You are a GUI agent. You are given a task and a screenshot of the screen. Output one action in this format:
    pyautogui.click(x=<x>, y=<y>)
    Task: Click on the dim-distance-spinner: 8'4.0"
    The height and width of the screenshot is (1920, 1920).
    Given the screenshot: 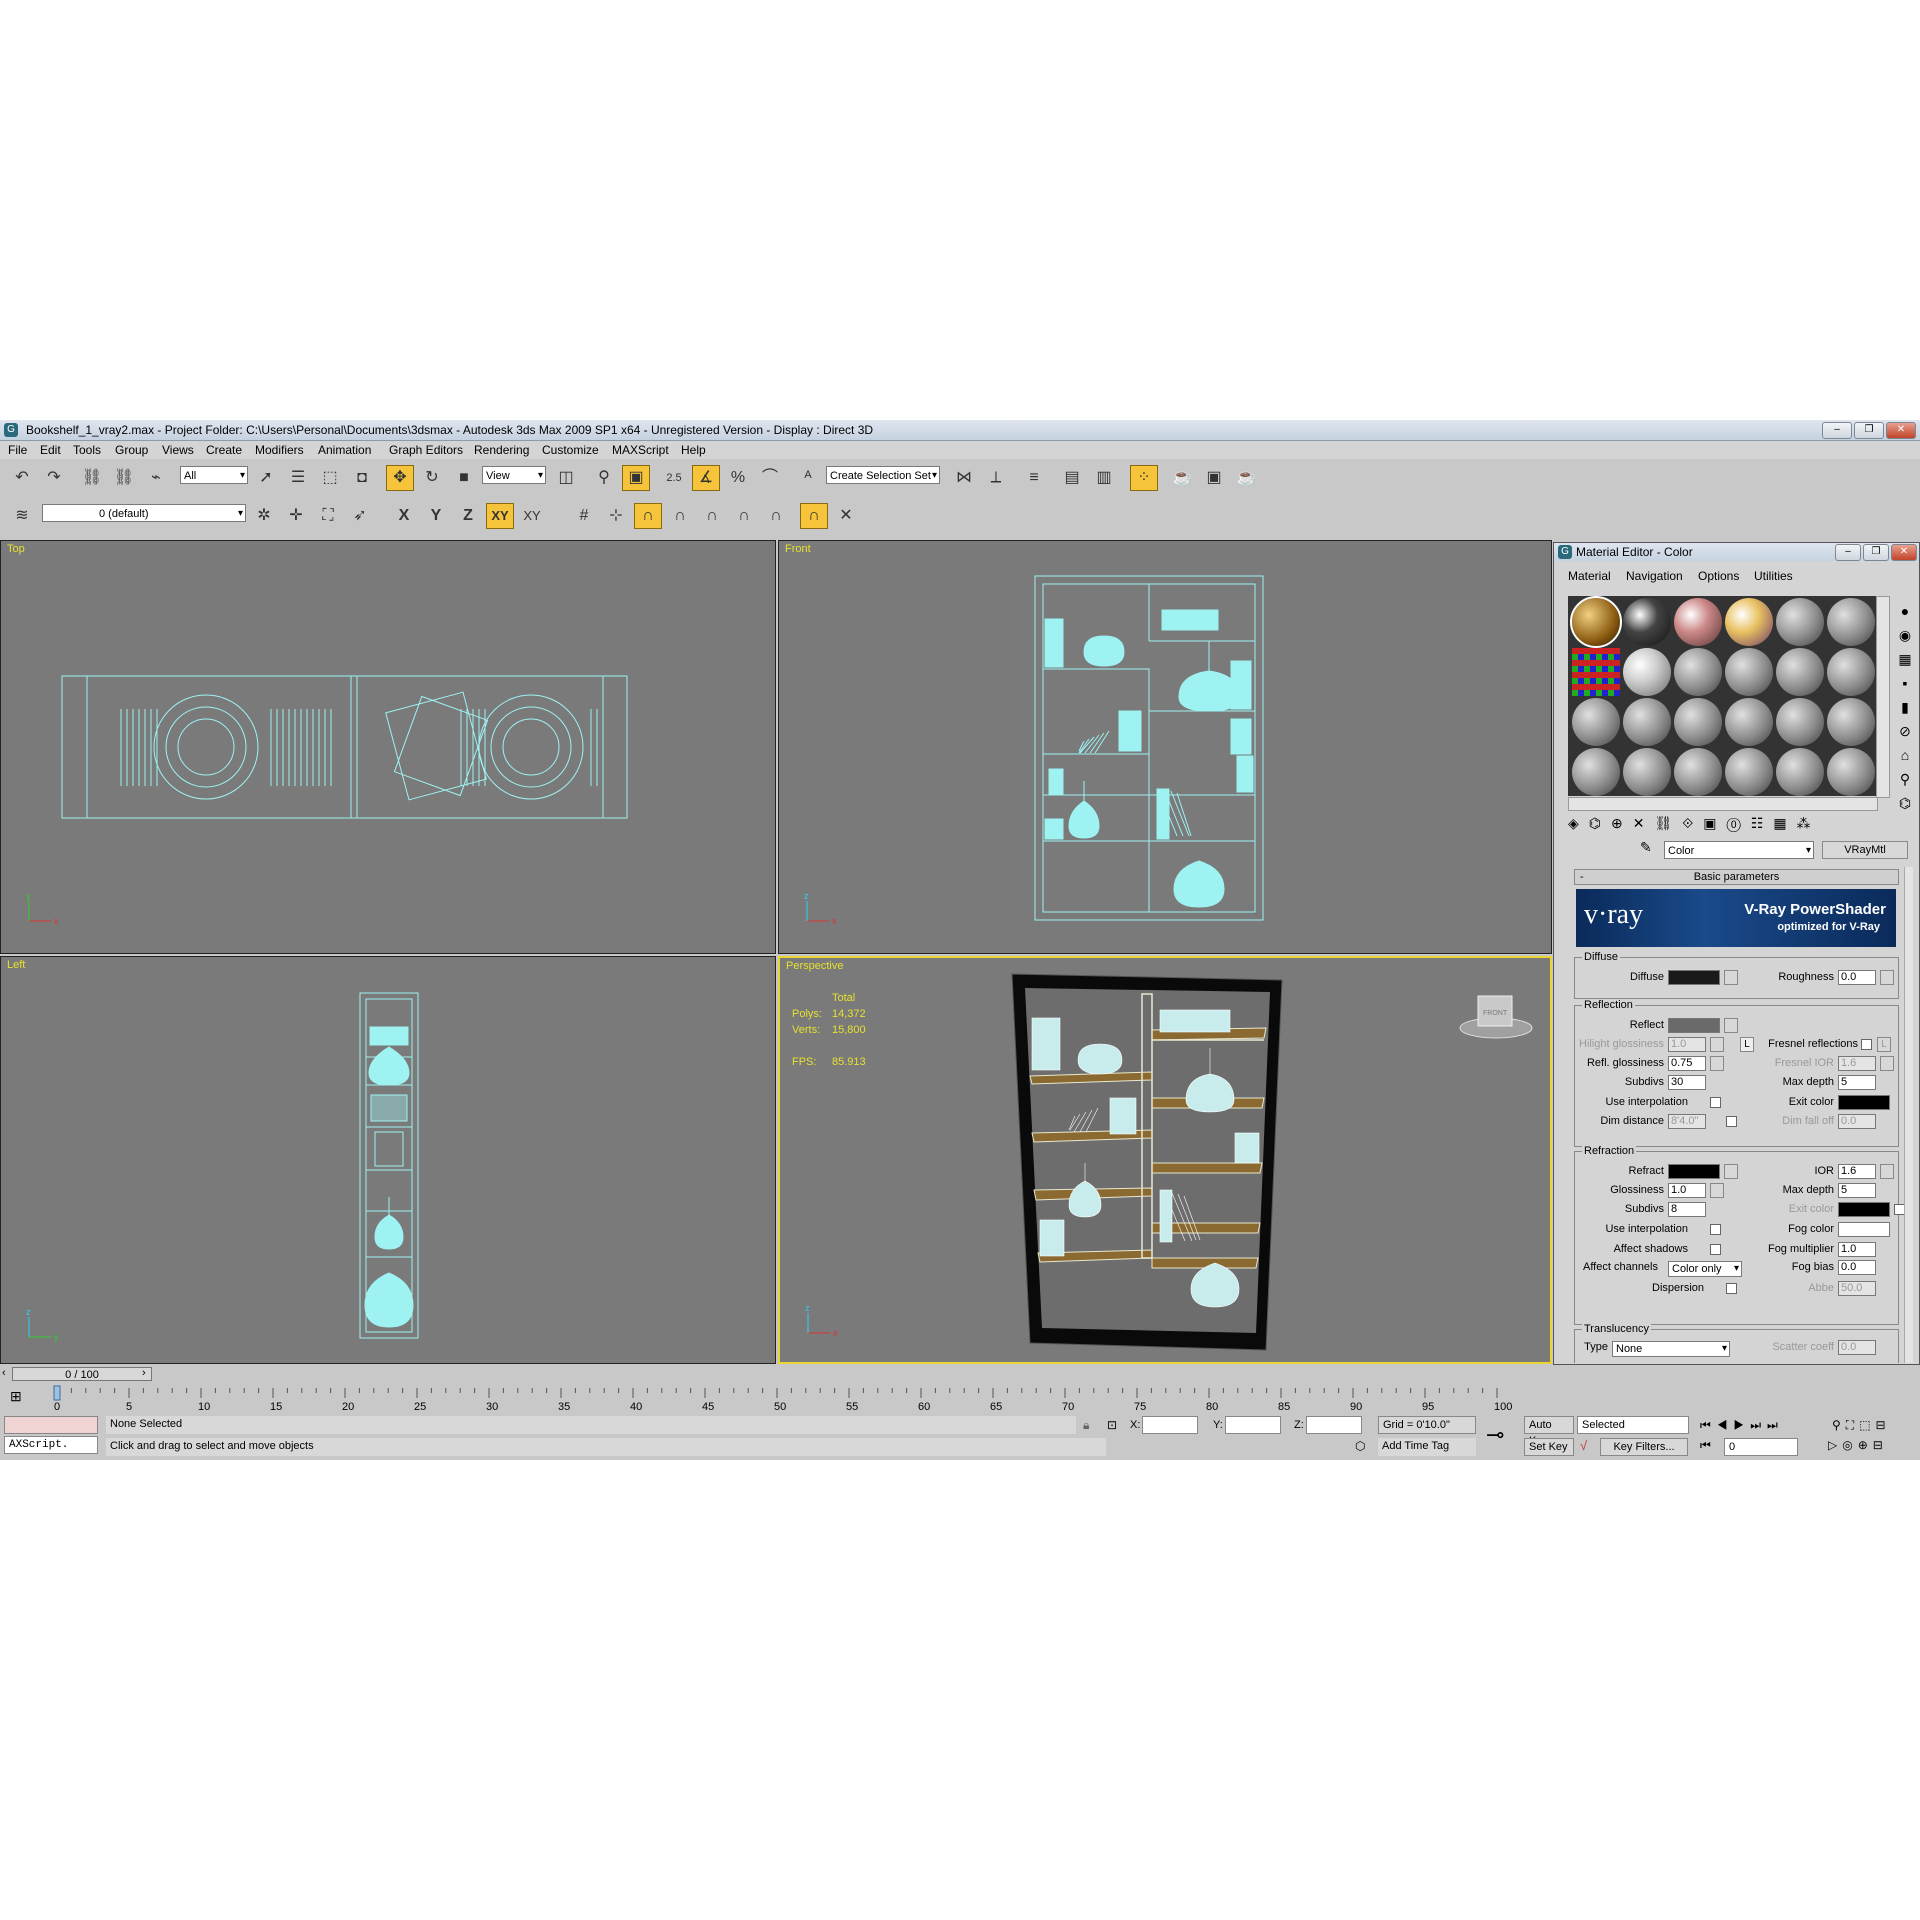 What is the action you would take?
    pyautogui.click(x=1687, y=1121)
    